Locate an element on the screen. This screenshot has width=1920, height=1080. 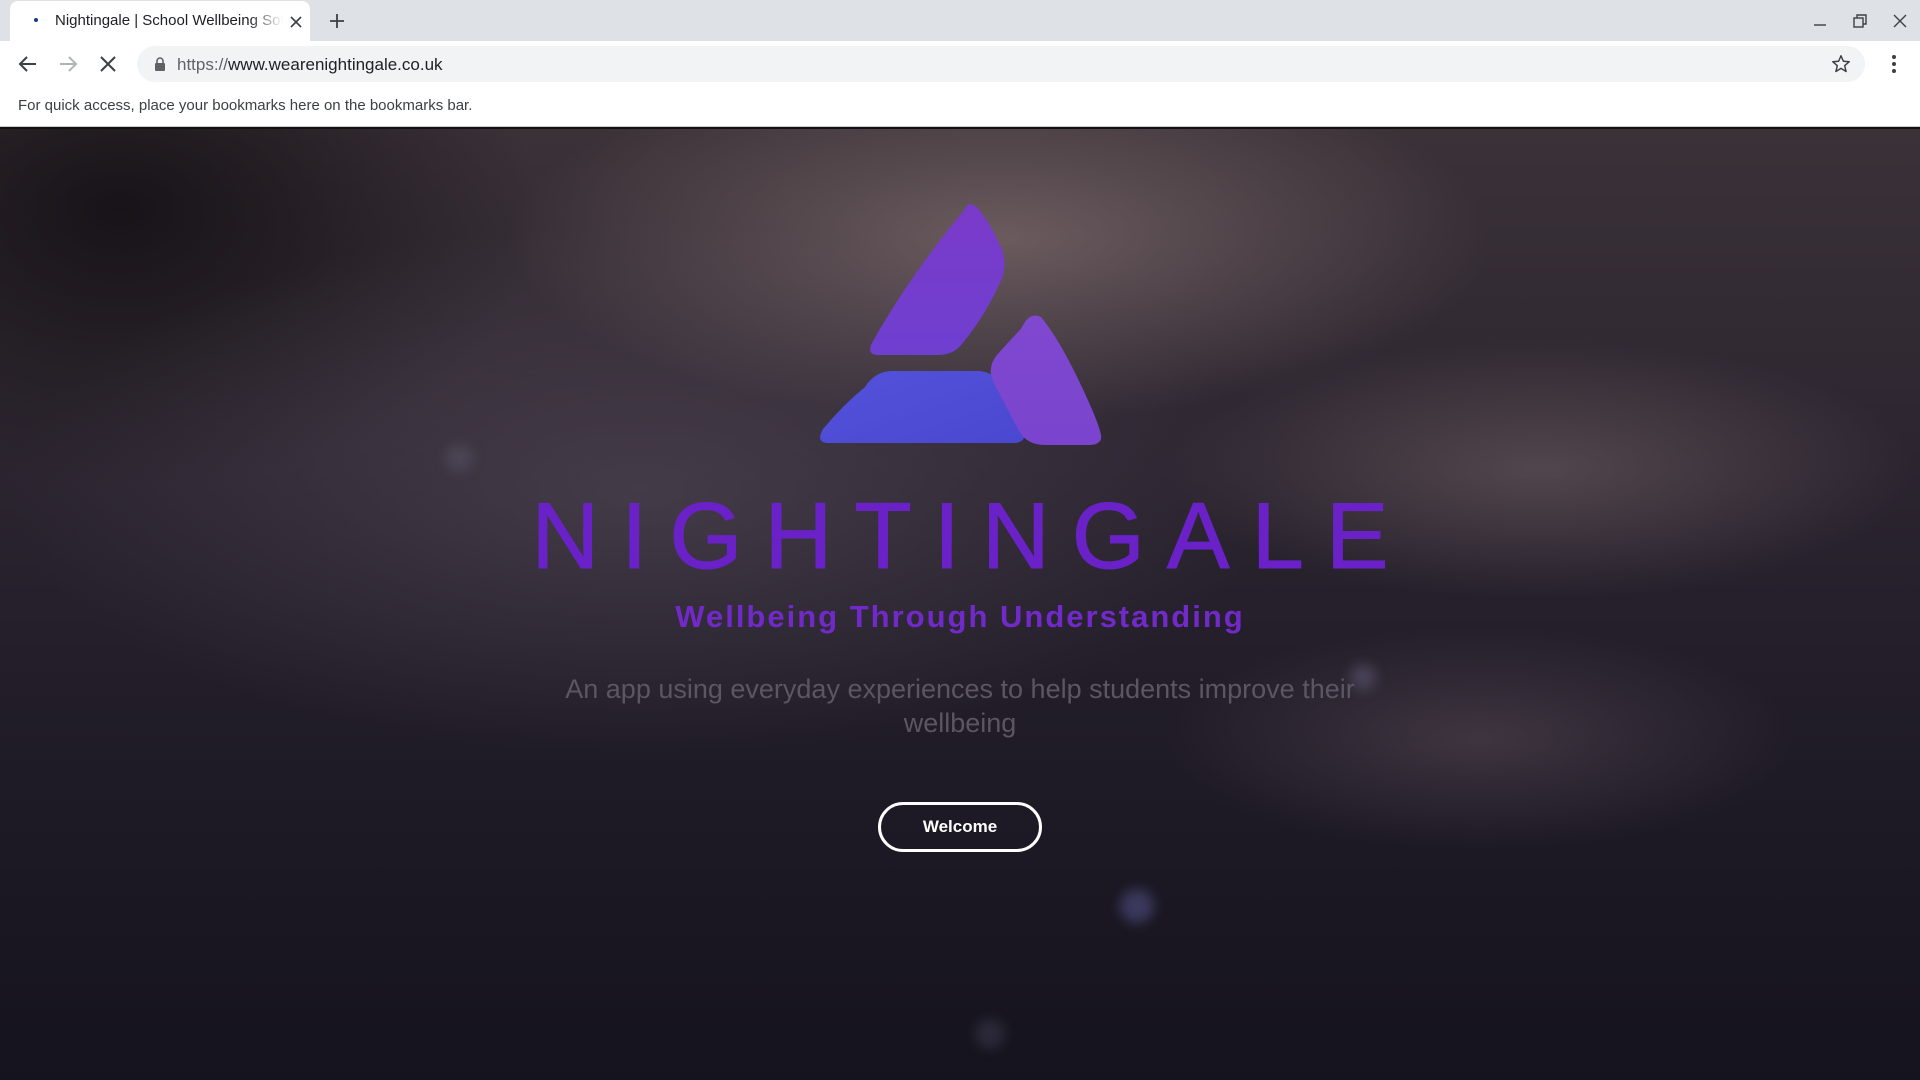
arrow-left-icon is located at coordinates (27, 64).